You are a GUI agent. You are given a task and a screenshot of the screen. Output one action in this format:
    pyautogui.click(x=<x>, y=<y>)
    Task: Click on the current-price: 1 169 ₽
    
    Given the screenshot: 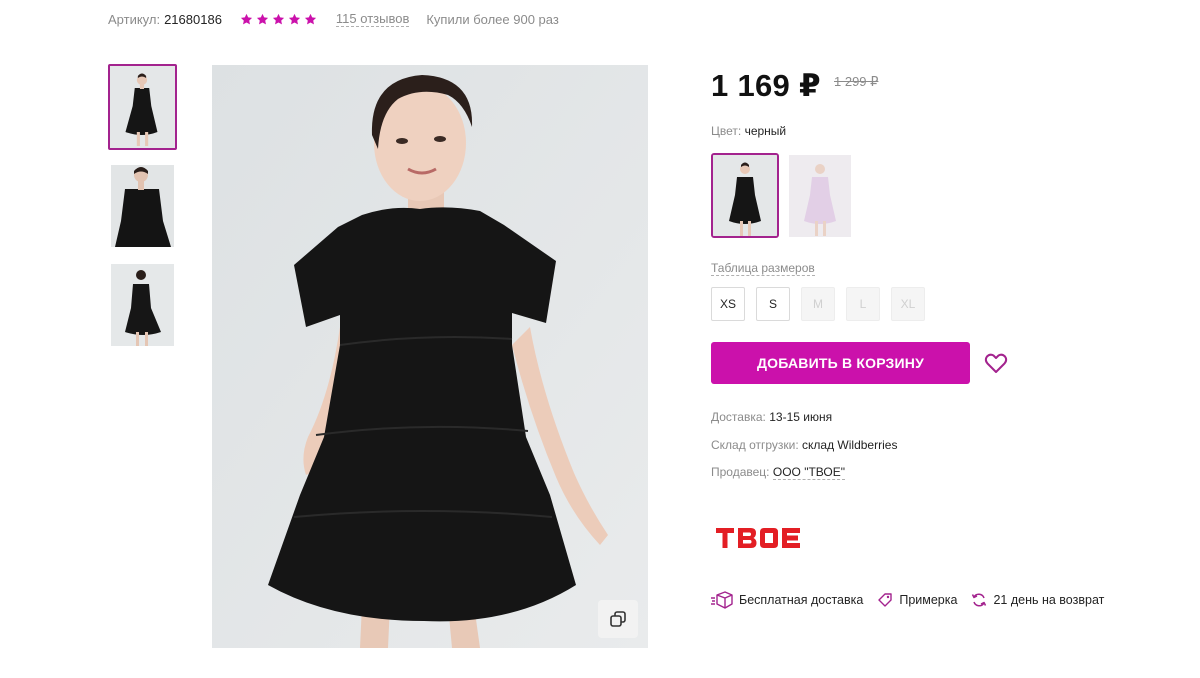 What is the action you would take?
    pyautogui.click(x=766, y=85)
    